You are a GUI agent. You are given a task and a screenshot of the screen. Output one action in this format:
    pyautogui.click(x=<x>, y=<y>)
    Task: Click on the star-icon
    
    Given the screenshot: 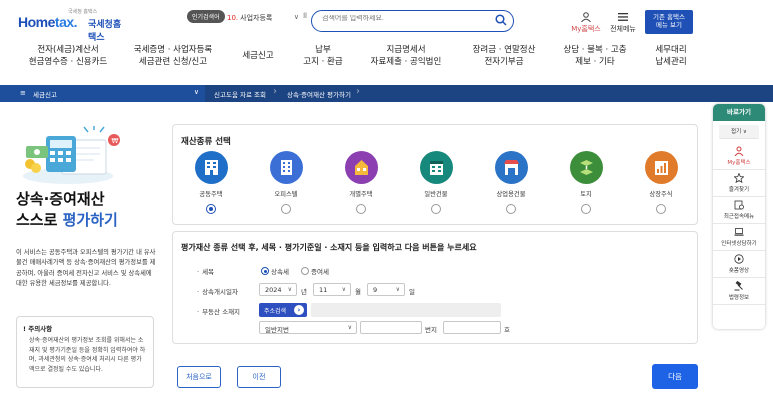 What is the action you would take?
    pyautogui.click(x=739, y=178)
    